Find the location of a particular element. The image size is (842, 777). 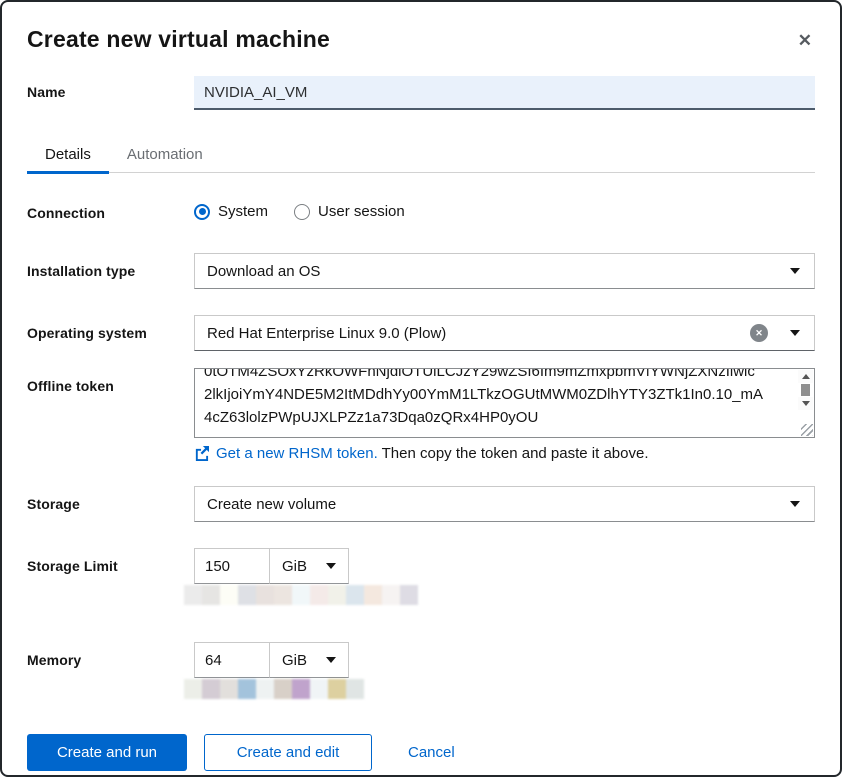

installation-type-select: Download an OS is located at coordinates (504, 271).